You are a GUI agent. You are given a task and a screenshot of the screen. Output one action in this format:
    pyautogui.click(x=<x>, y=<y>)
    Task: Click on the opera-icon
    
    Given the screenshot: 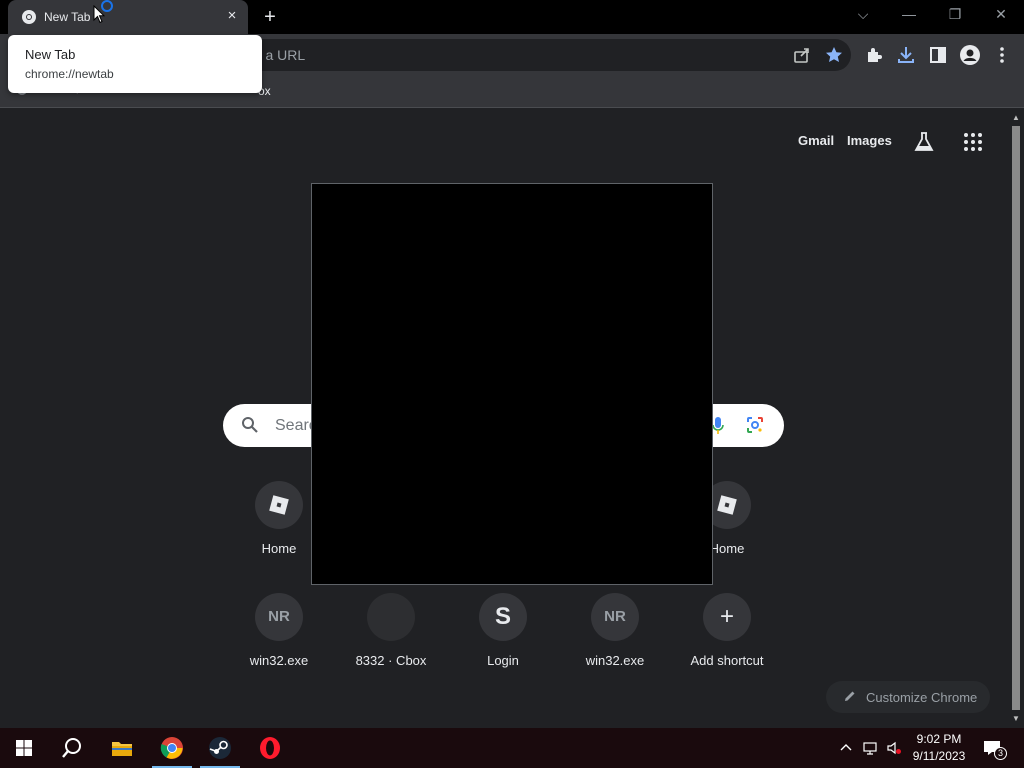 What is the action you would take?
    pyautogui.click(x=270, y=748)
    